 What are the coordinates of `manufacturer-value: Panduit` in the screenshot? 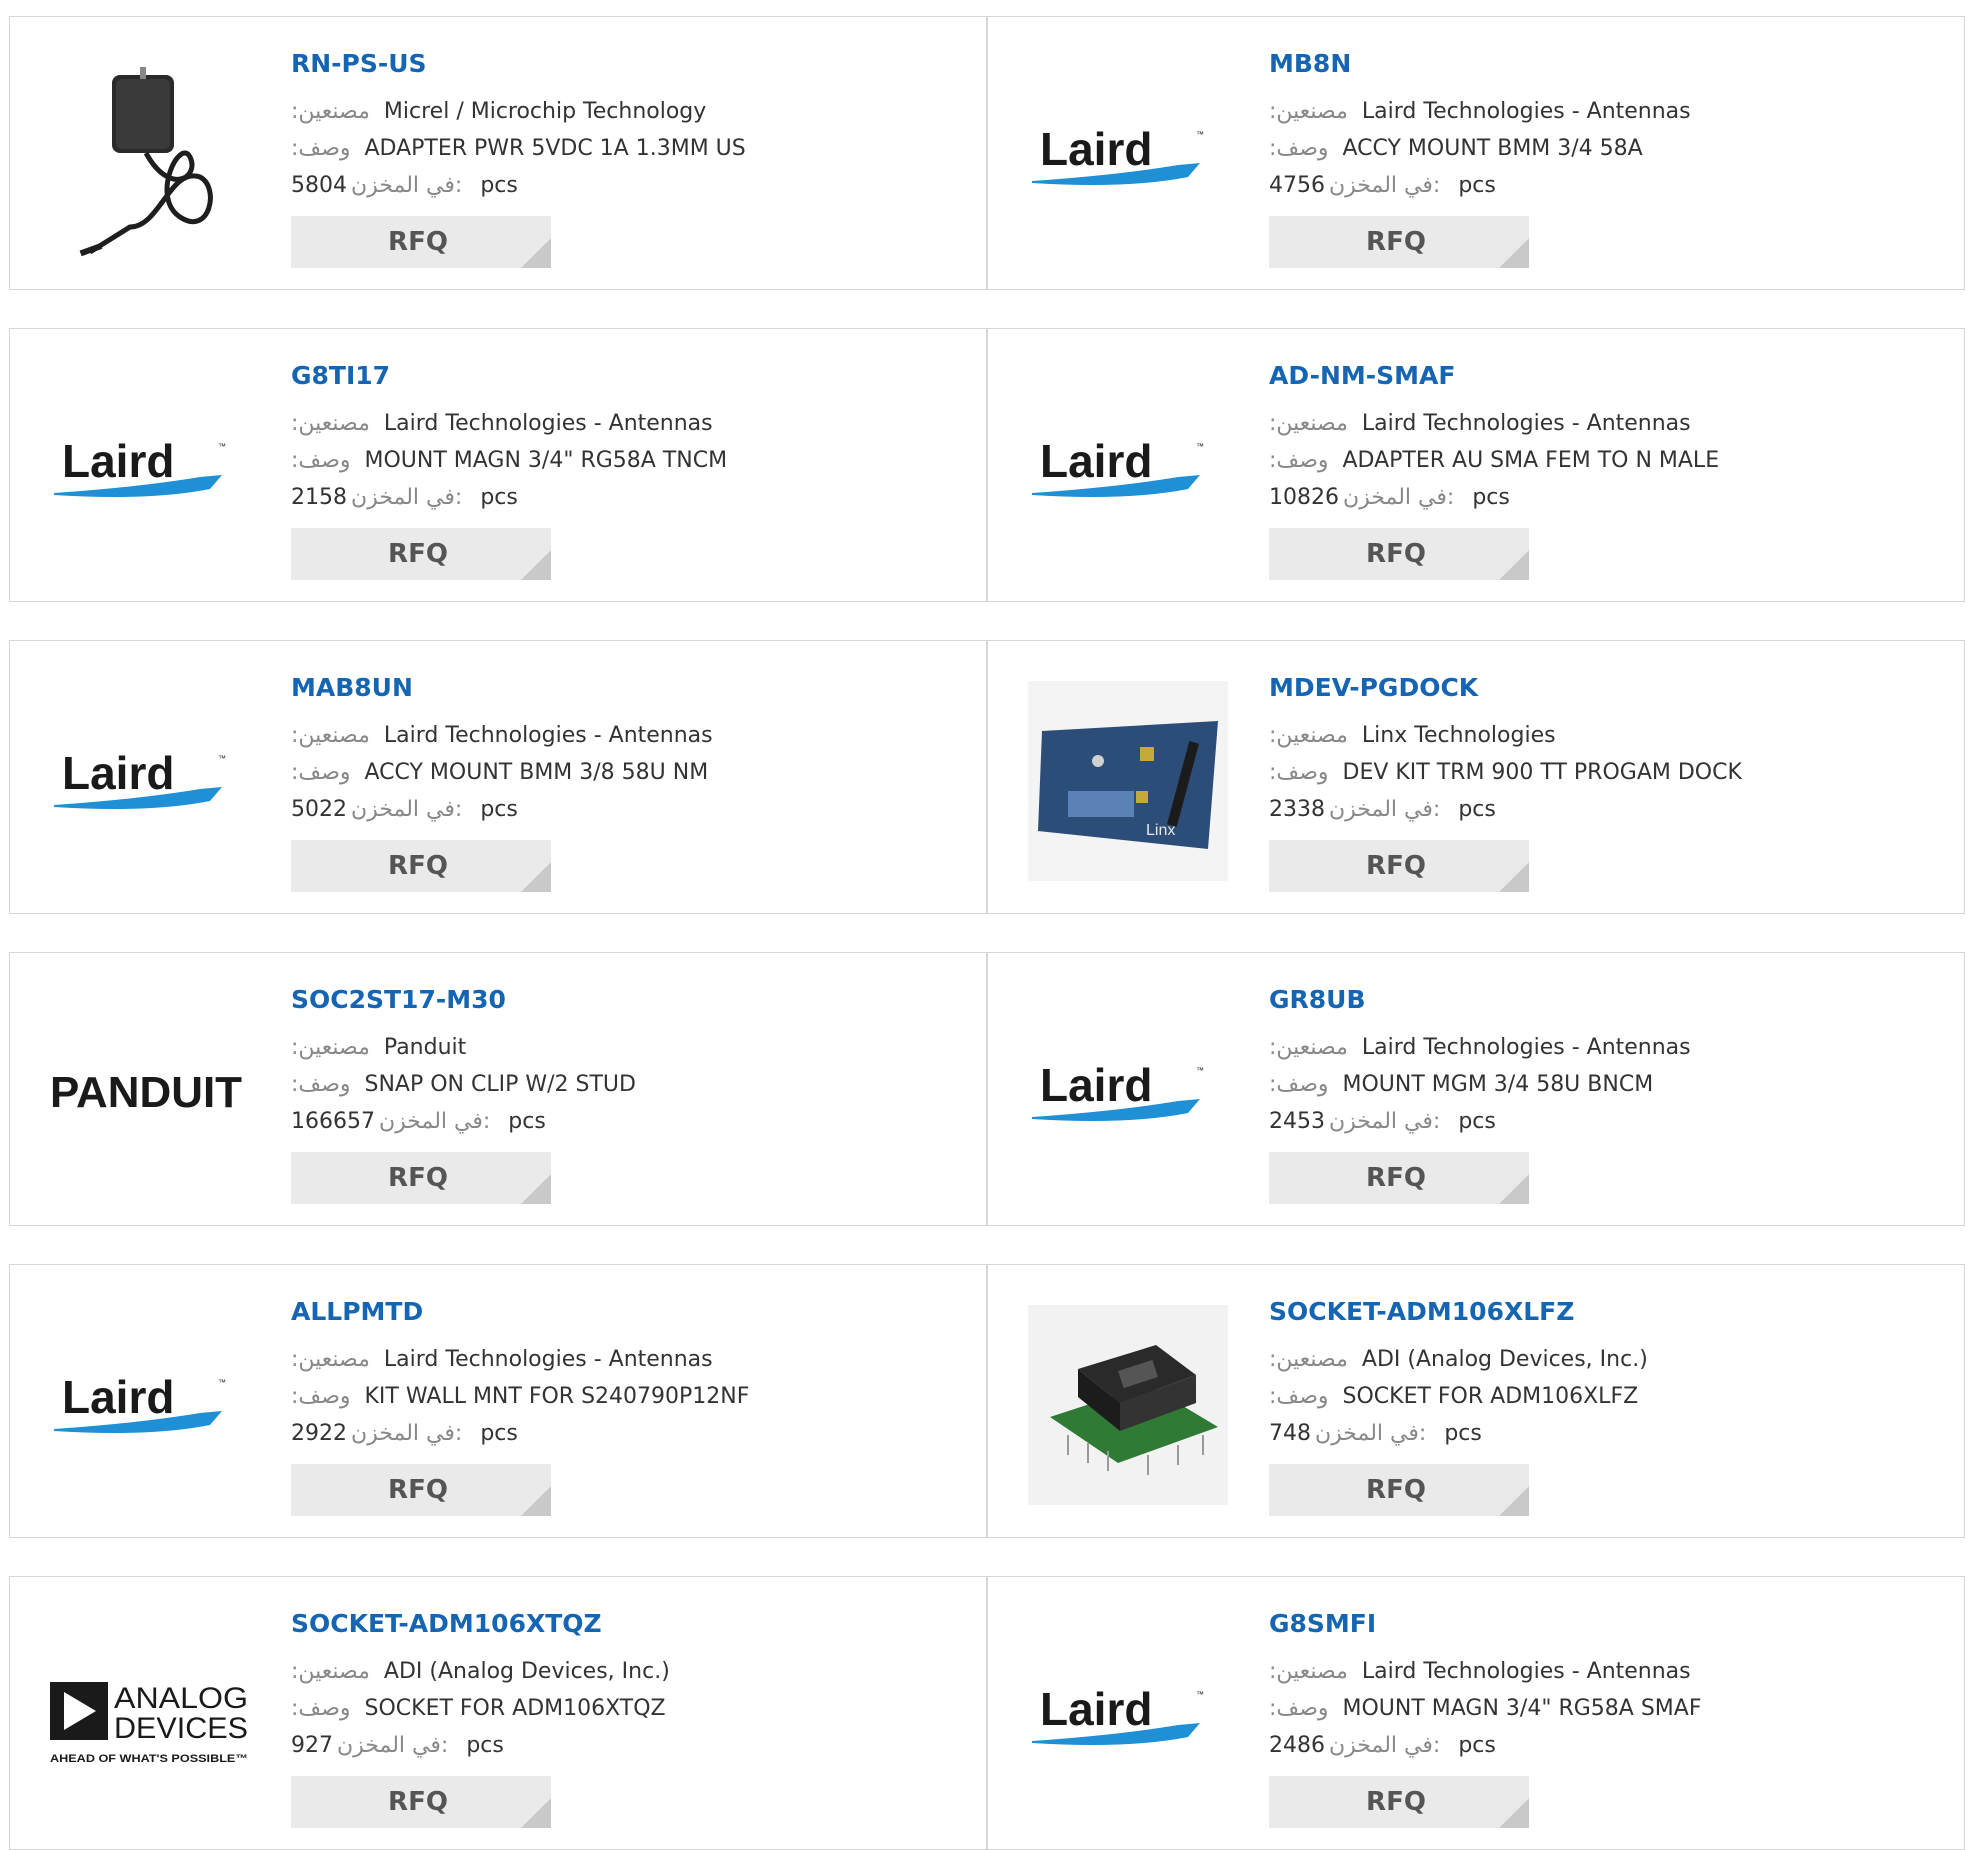 It's located at (425, 1047).